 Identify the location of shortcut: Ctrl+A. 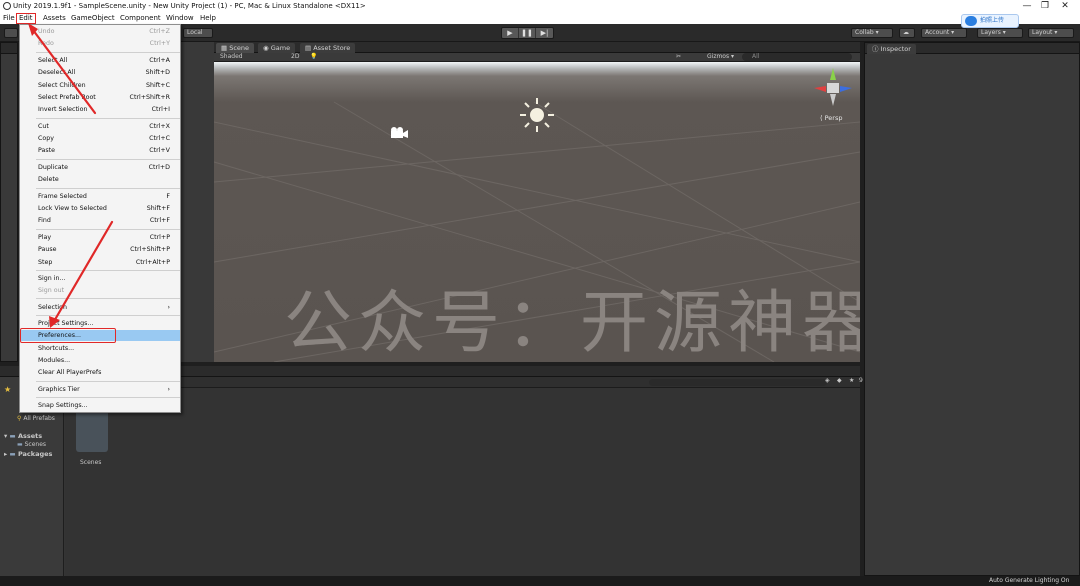
(159, 60).